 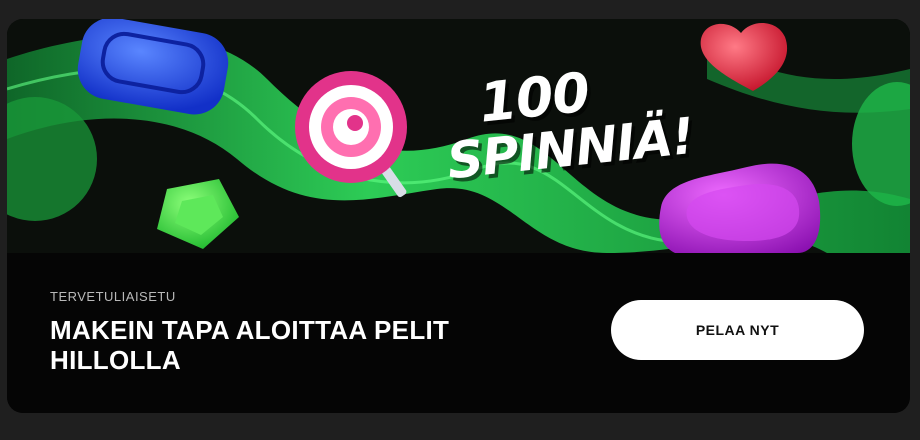 What do you see at coordinates (737, 330) in the screenshot?
I see `play-now-button: PELAA NYT` at bounding box center [737, 330].